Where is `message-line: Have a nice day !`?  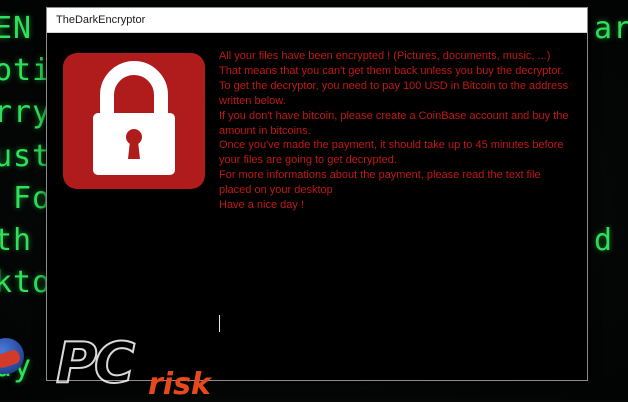 message-line: Have a nice day ! is located at coordinates (261, 205).